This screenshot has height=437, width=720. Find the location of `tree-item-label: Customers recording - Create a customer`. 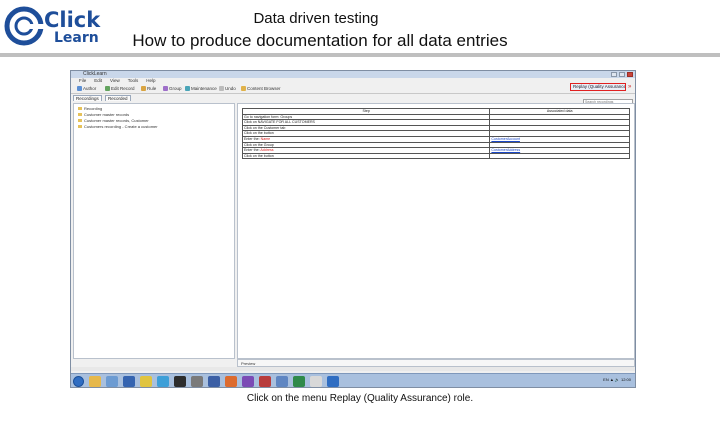

tree-item-label: Customers recording - Create a customer is located at coordinates (121, 126).